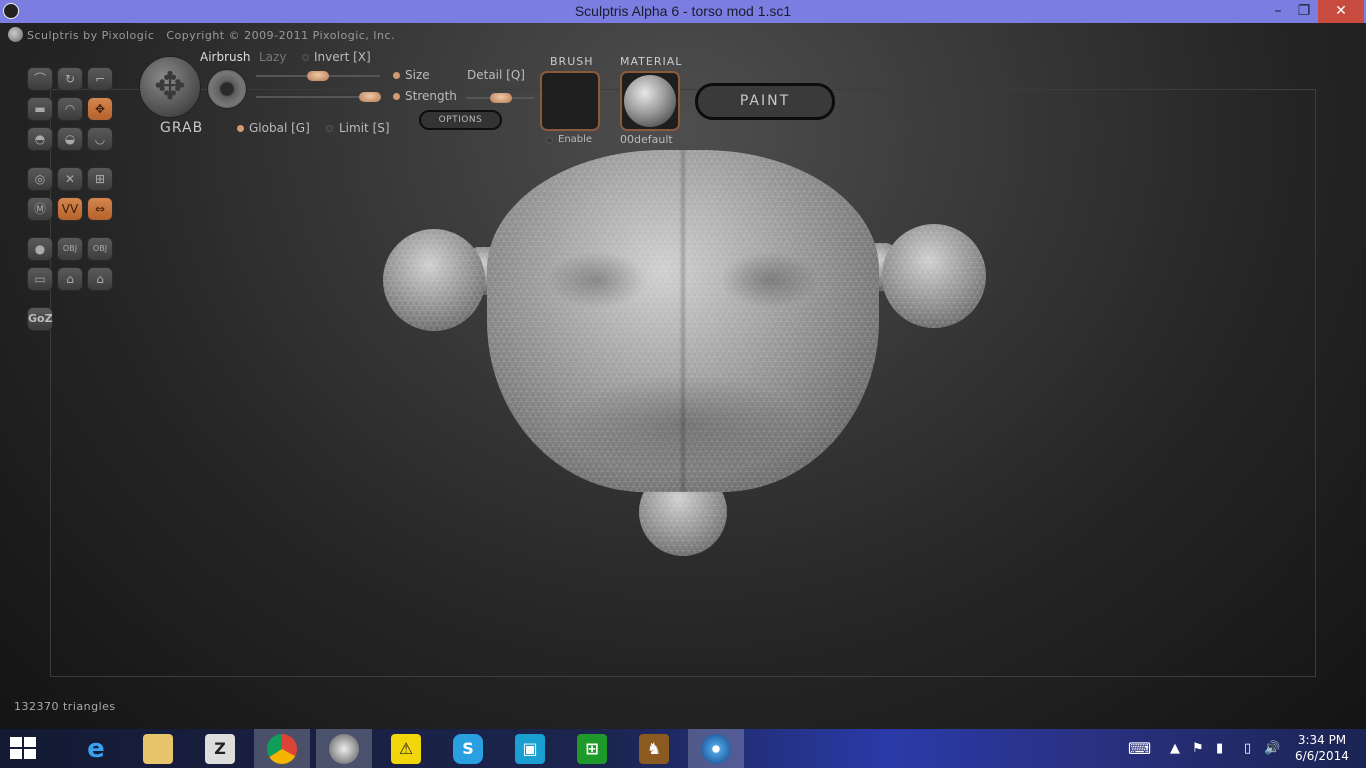 This screenshot has width=1366, height=768. I want to click on wireframe-toggle-button: ◎, so click(40, 179).